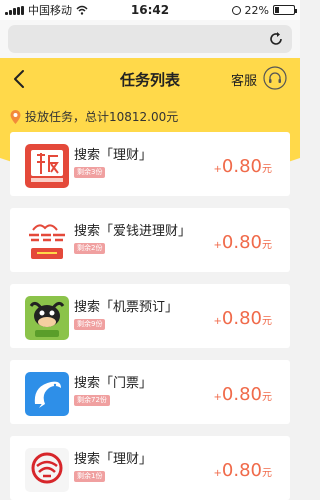 Image resolution: width=320 pixels, height=500 pixels. Describe the element at coordinates (90, 476) in the screenshot. I see `remaining-badge: 剩余1份` at that location.